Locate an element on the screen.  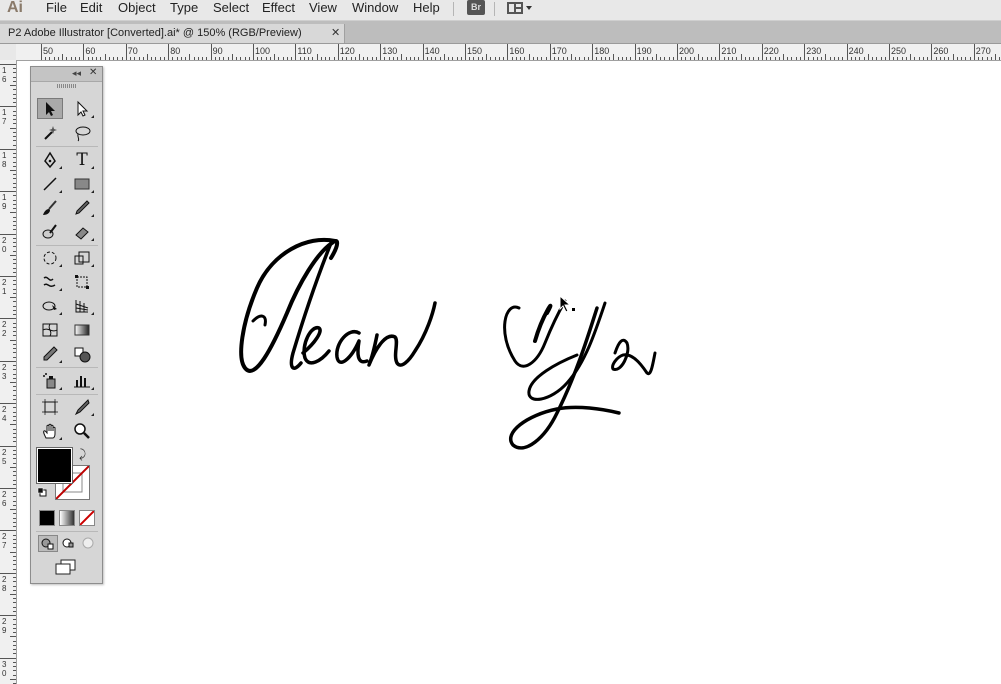
lasso-tool is located at coordinates (82, 132).